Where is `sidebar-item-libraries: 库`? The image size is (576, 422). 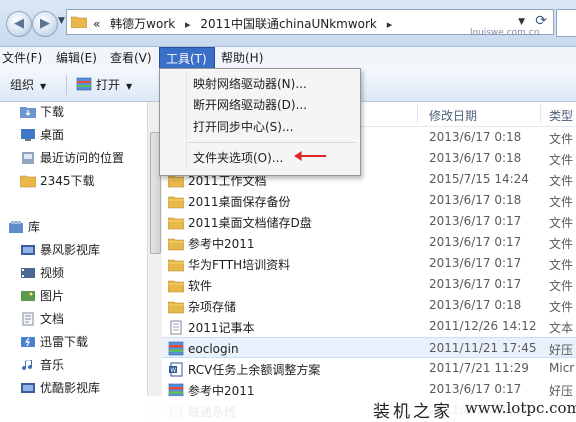 sidebar-item-libraries: 库 is located at coordinates (24, 227).